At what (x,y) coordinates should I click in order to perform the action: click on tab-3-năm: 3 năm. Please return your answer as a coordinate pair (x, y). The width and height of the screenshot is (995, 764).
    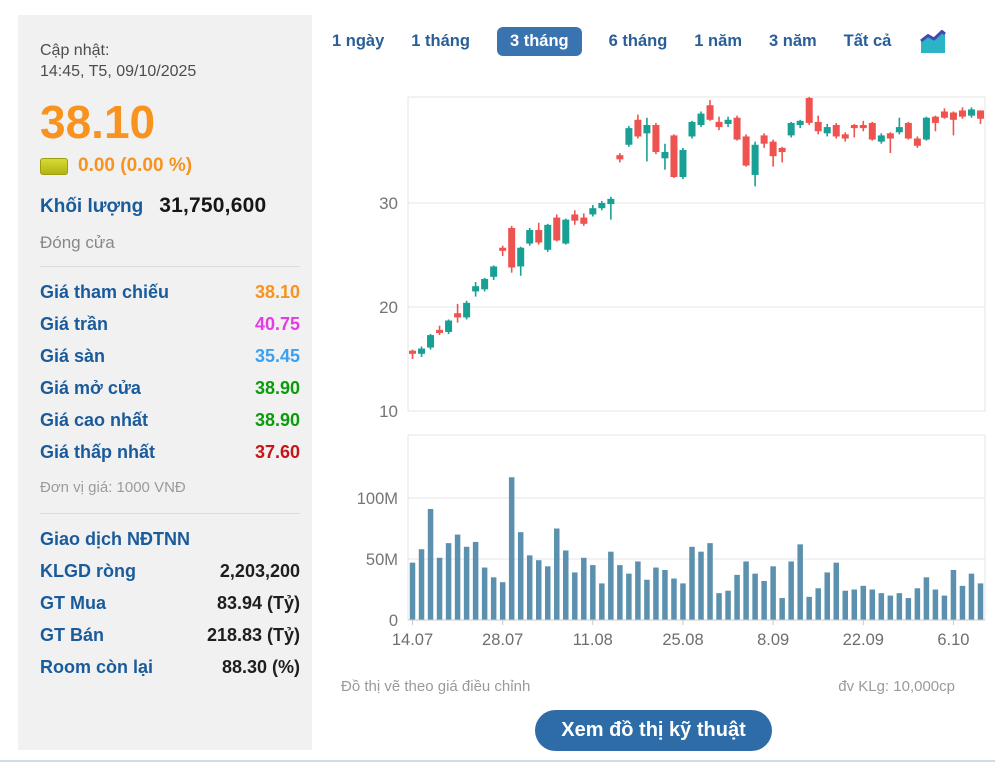
    Looking at the image, I should click on (793, 41).